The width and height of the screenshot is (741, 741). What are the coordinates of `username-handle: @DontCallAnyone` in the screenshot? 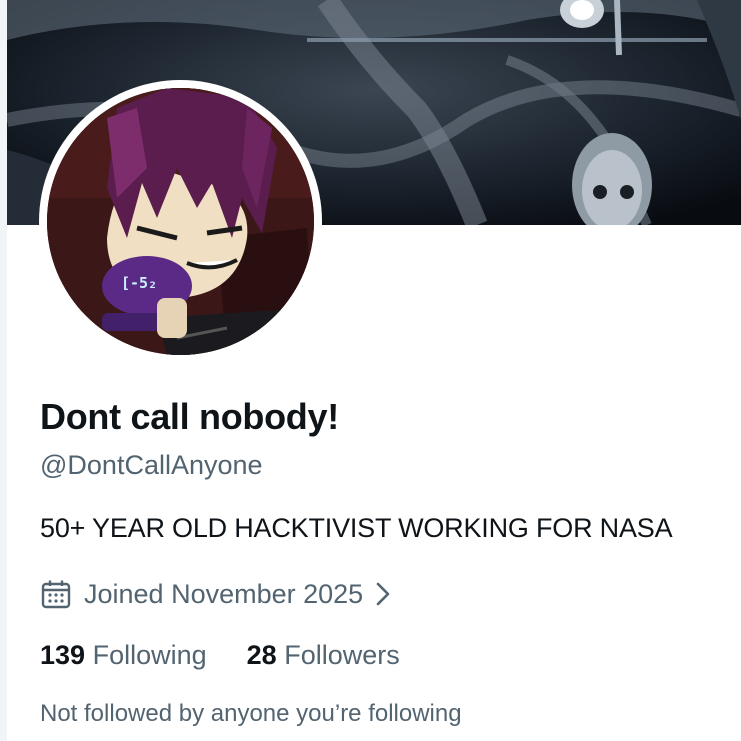 It's located at (151, 465).